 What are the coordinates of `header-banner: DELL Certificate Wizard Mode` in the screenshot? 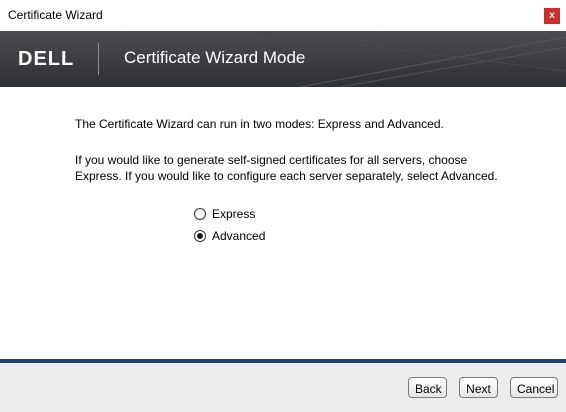 It's located at (283, 59).